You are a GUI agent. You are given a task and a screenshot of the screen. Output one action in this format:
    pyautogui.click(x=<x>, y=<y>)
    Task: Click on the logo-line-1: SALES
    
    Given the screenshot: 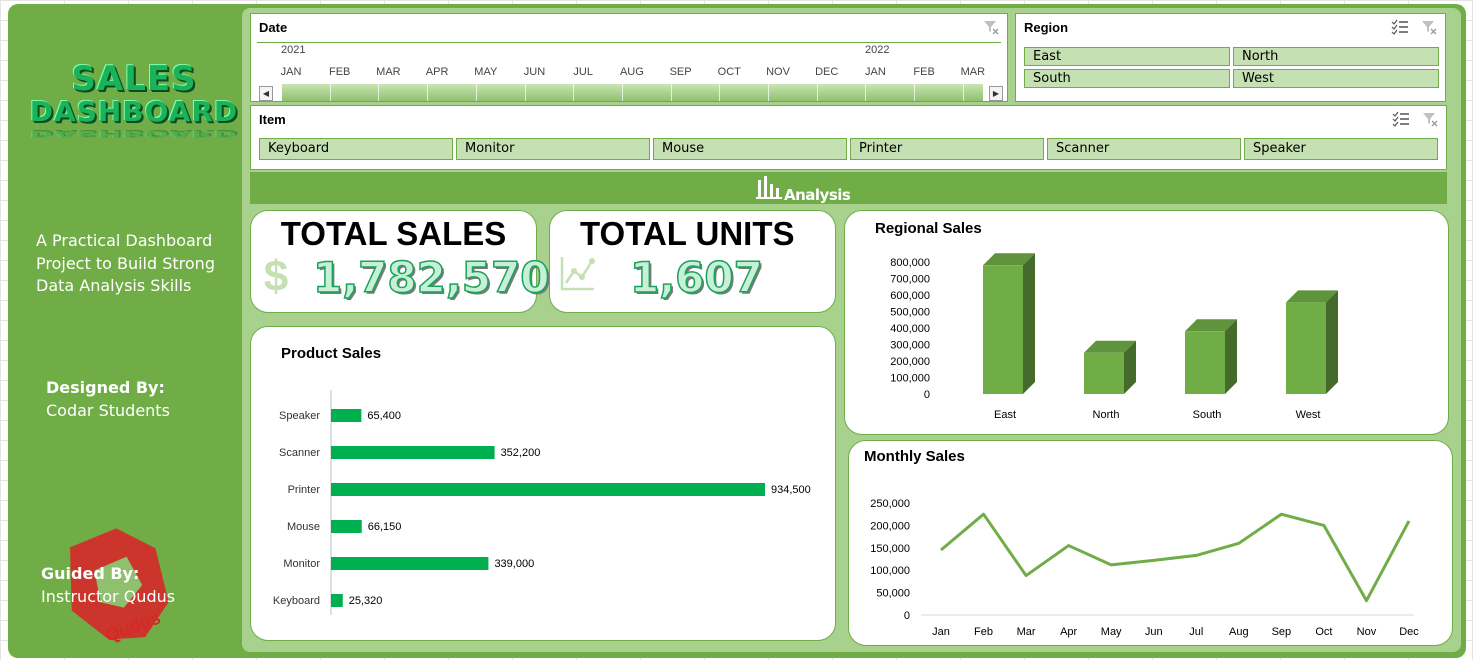 What is the action you would take?
    pyautogui.click(x=134, y=79)
    